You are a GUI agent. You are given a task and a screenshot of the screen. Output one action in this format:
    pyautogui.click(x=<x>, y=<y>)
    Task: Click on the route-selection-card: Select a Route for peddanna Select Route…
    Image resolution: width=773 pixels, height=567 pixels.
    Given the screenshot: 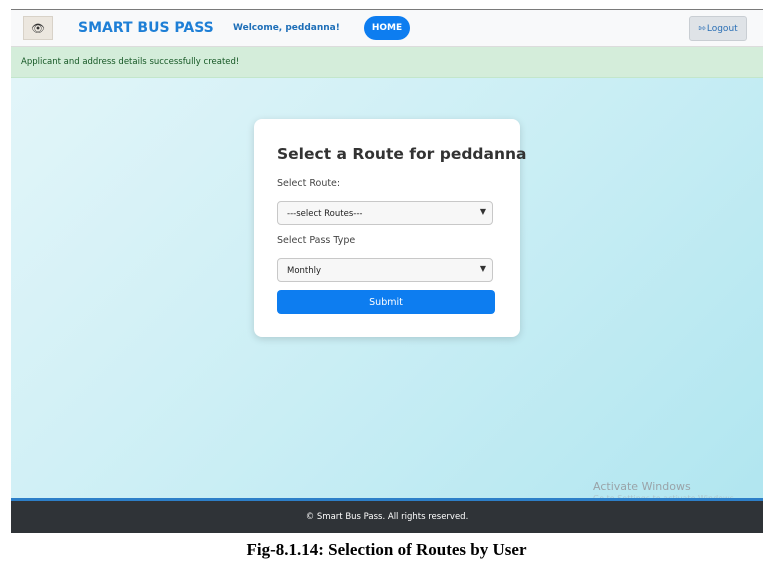 What is the action you would take?
    pyautogui.click(x=390, y=228)
    